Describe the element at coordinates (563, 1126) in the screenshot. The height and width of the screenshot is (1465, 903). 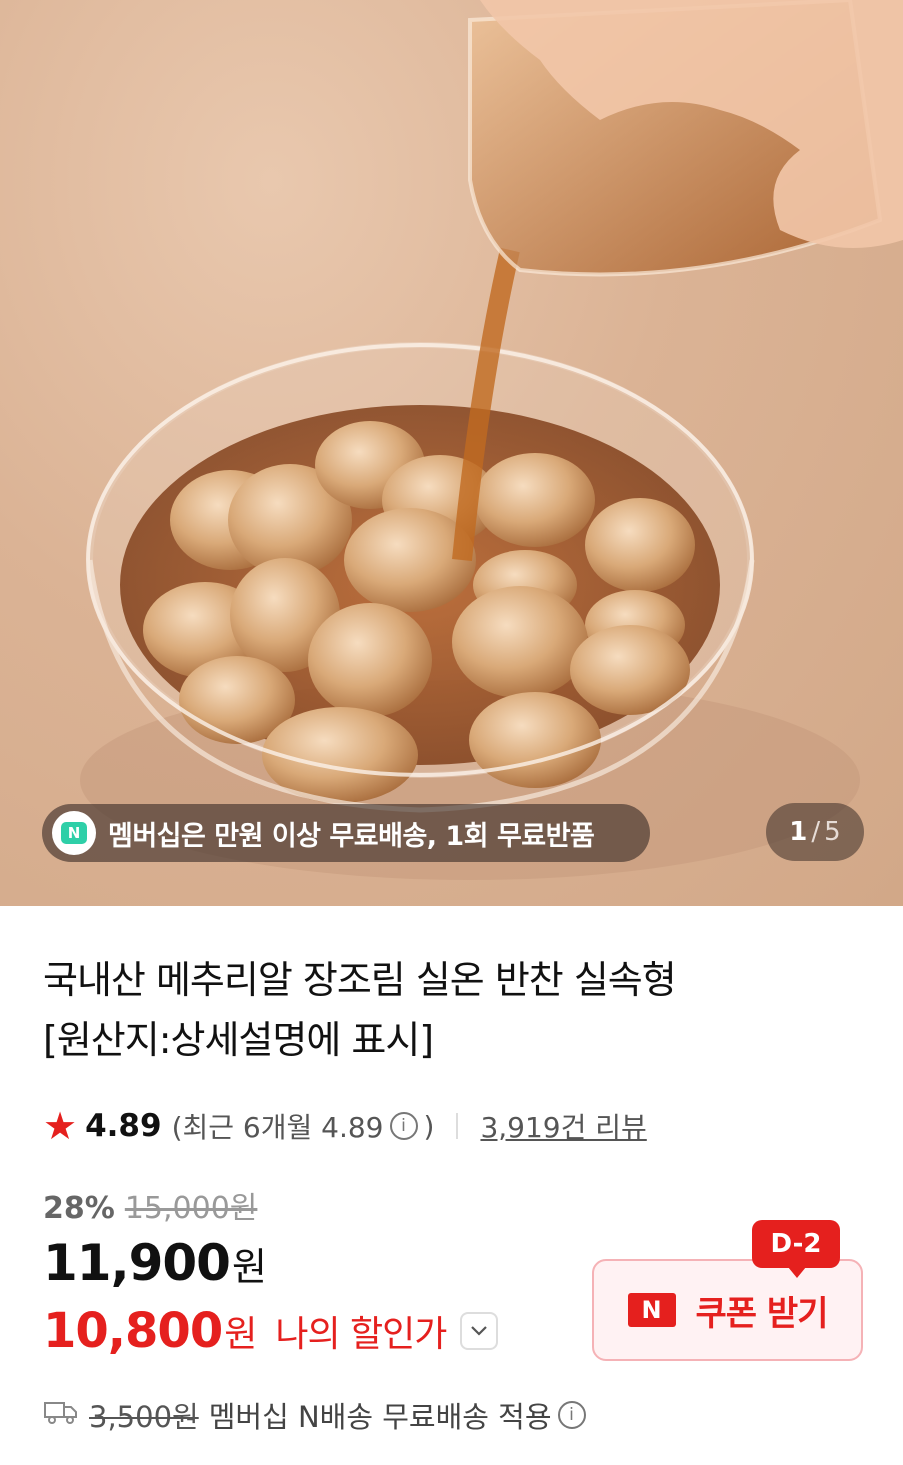
I see `review-count-link: 3,919건 리뷰` at that location.